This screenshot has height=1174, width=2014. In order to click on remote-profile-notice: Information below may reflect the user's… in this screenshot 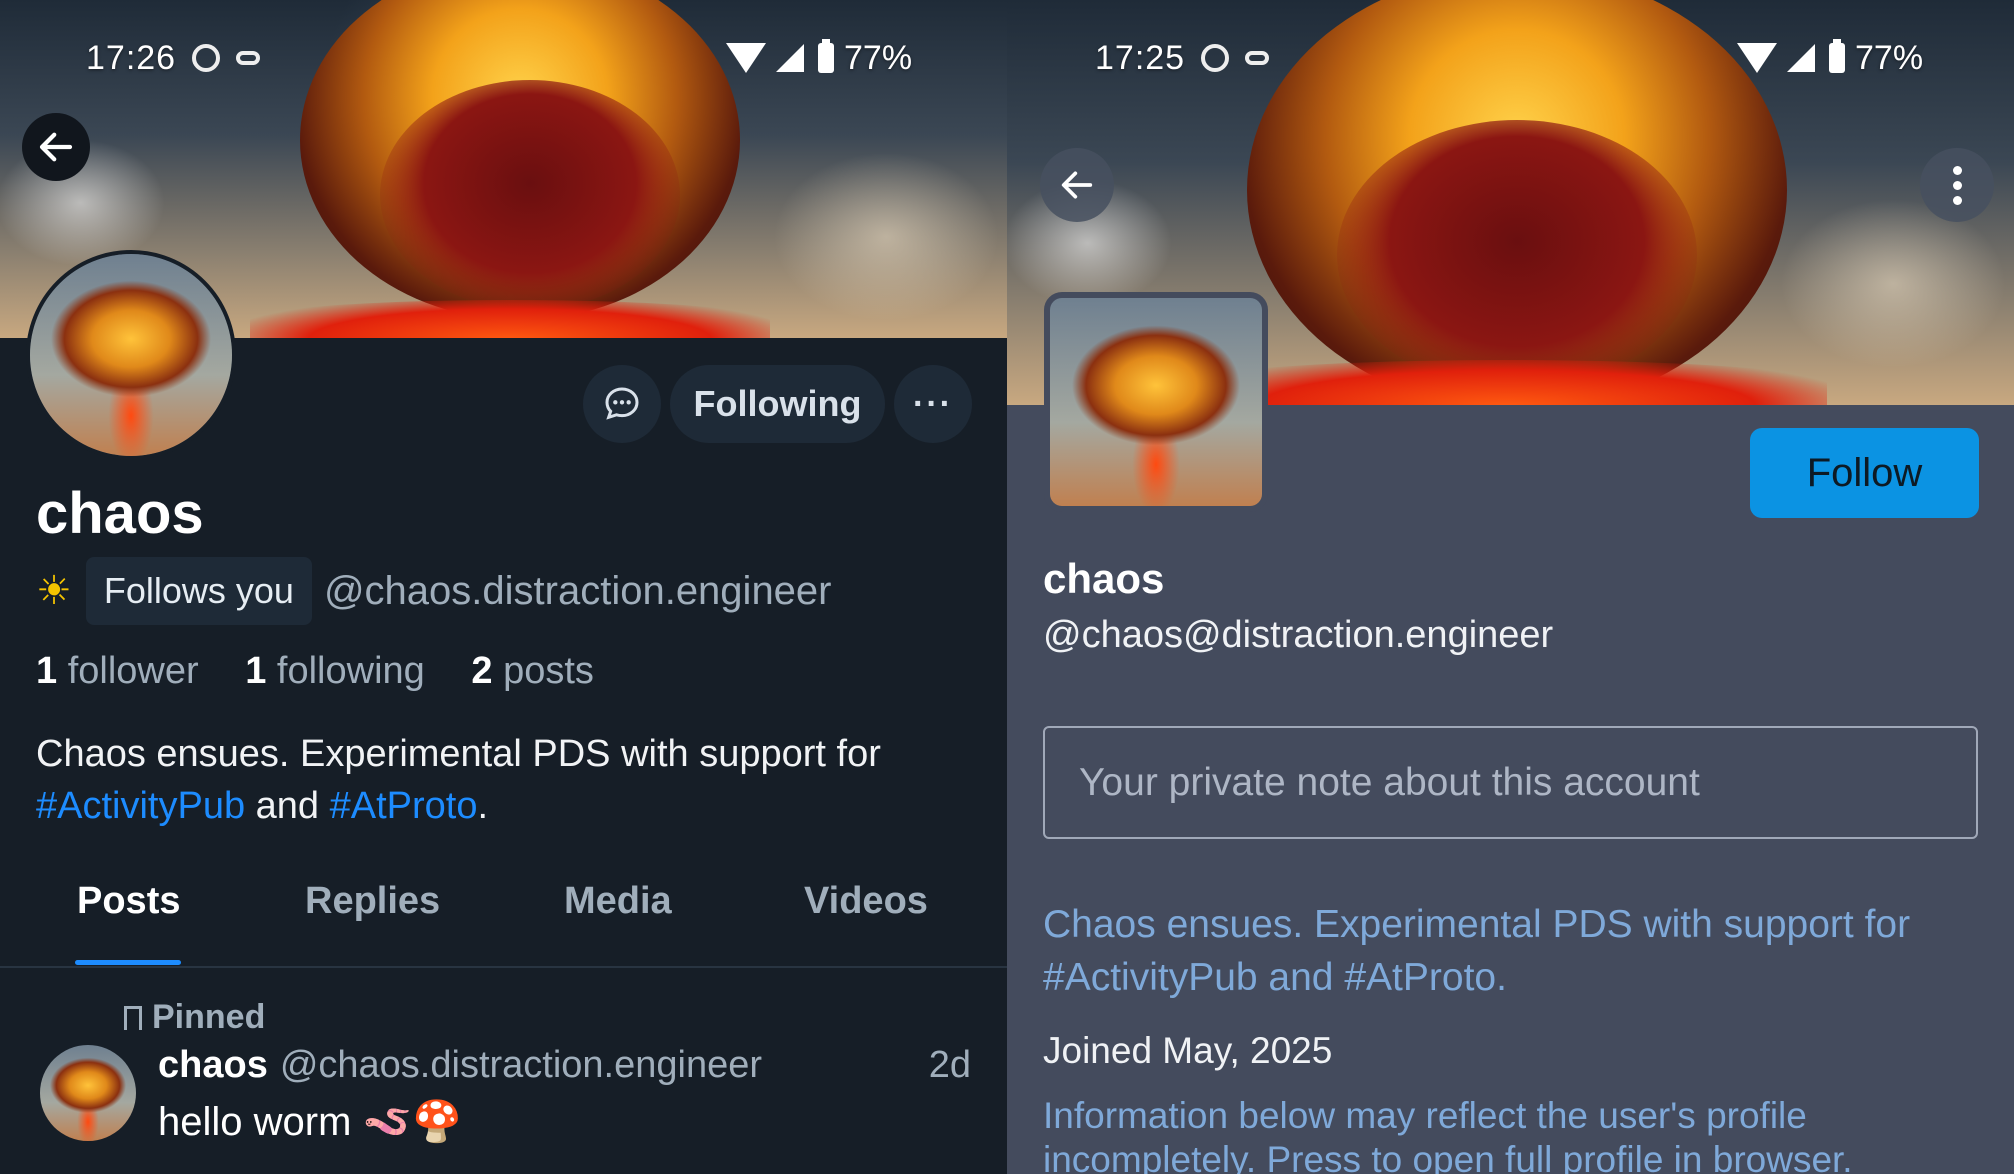, I will do `click(1518, 1134)`.